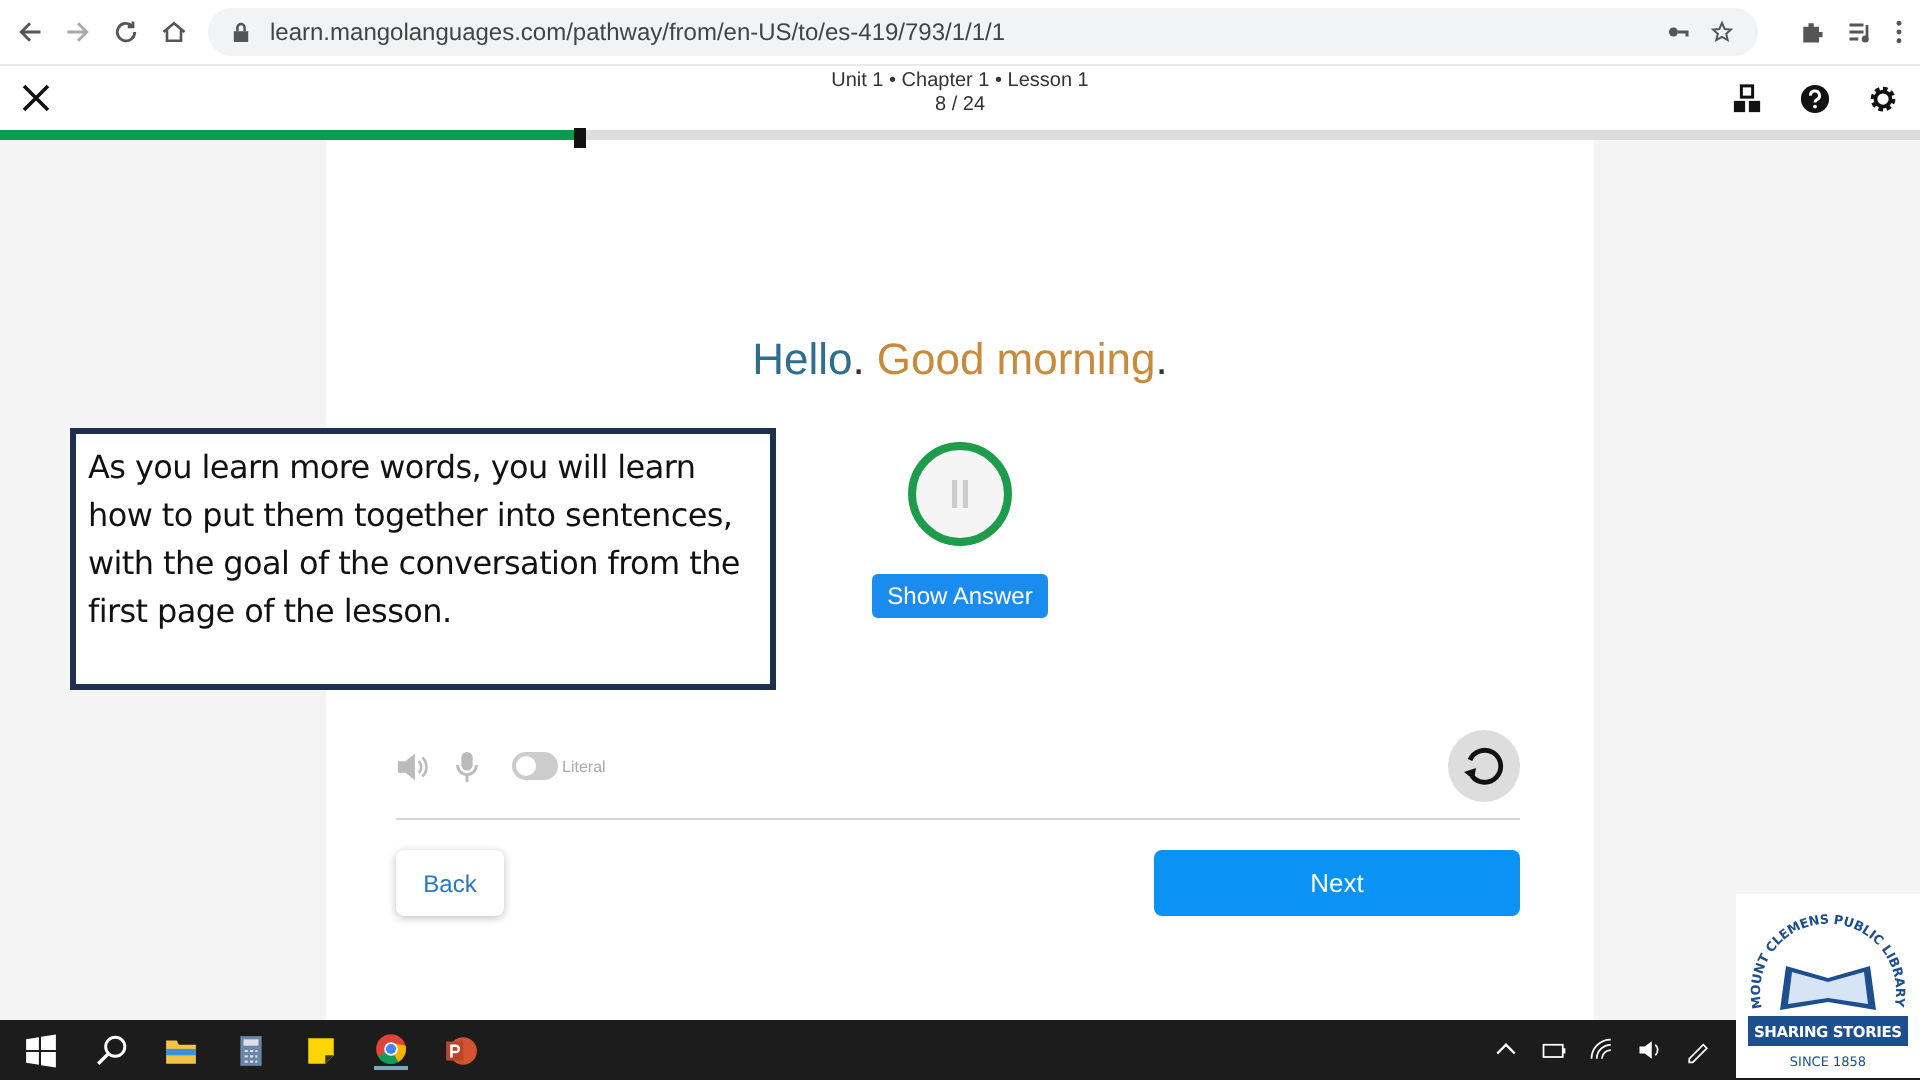 This screenshot has height=1080, width=1920. I want to click on start-icon, so click(41, 1050).